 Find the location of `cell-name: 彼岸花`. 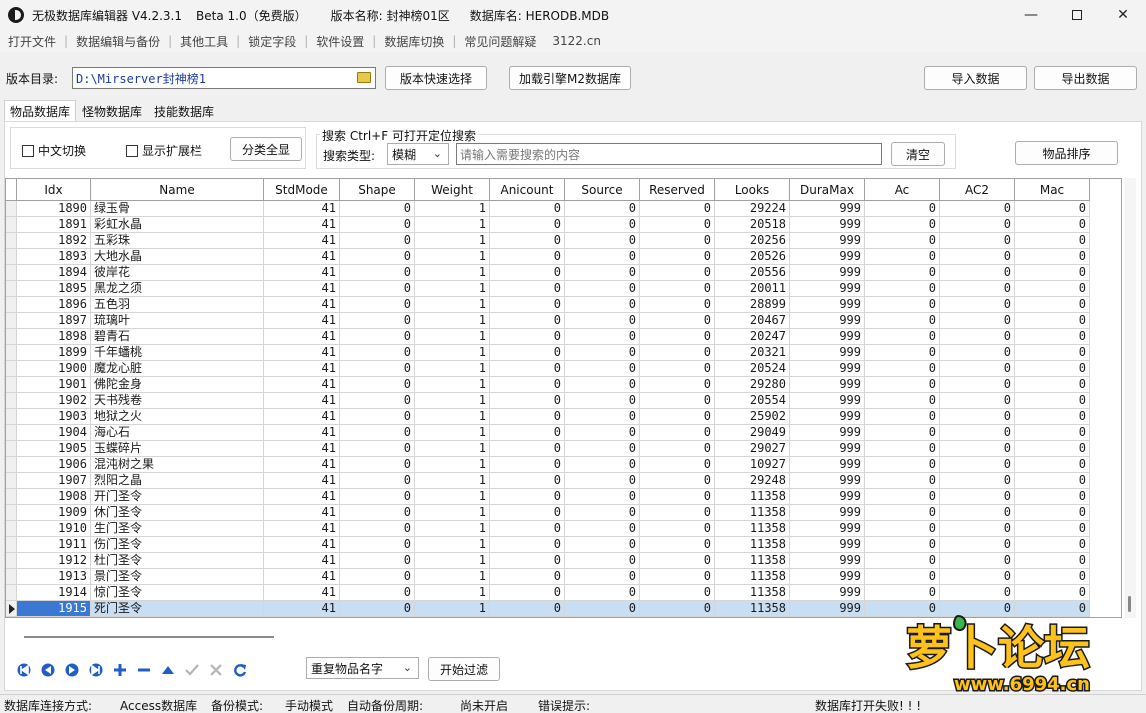

cell-name: 彼岸花 is located at coordinates (177, 273).